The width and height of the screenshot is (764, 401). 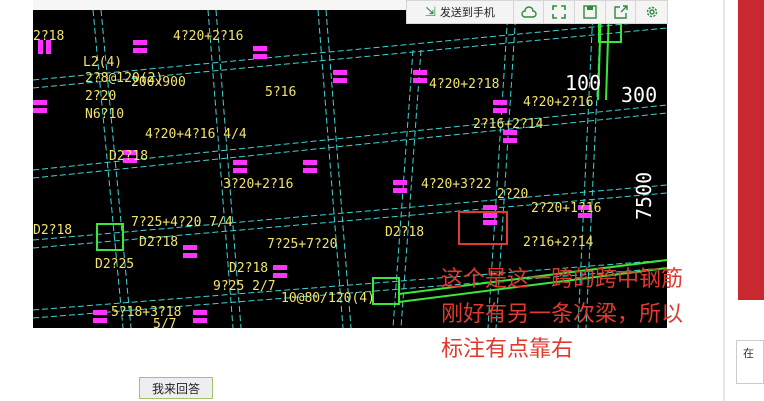 I want to click on annotation-text: 这个是这一跨的跨中钢筋 刚好有另一条次梁，所以 标注有点靠右, so click(x=602, y=314).